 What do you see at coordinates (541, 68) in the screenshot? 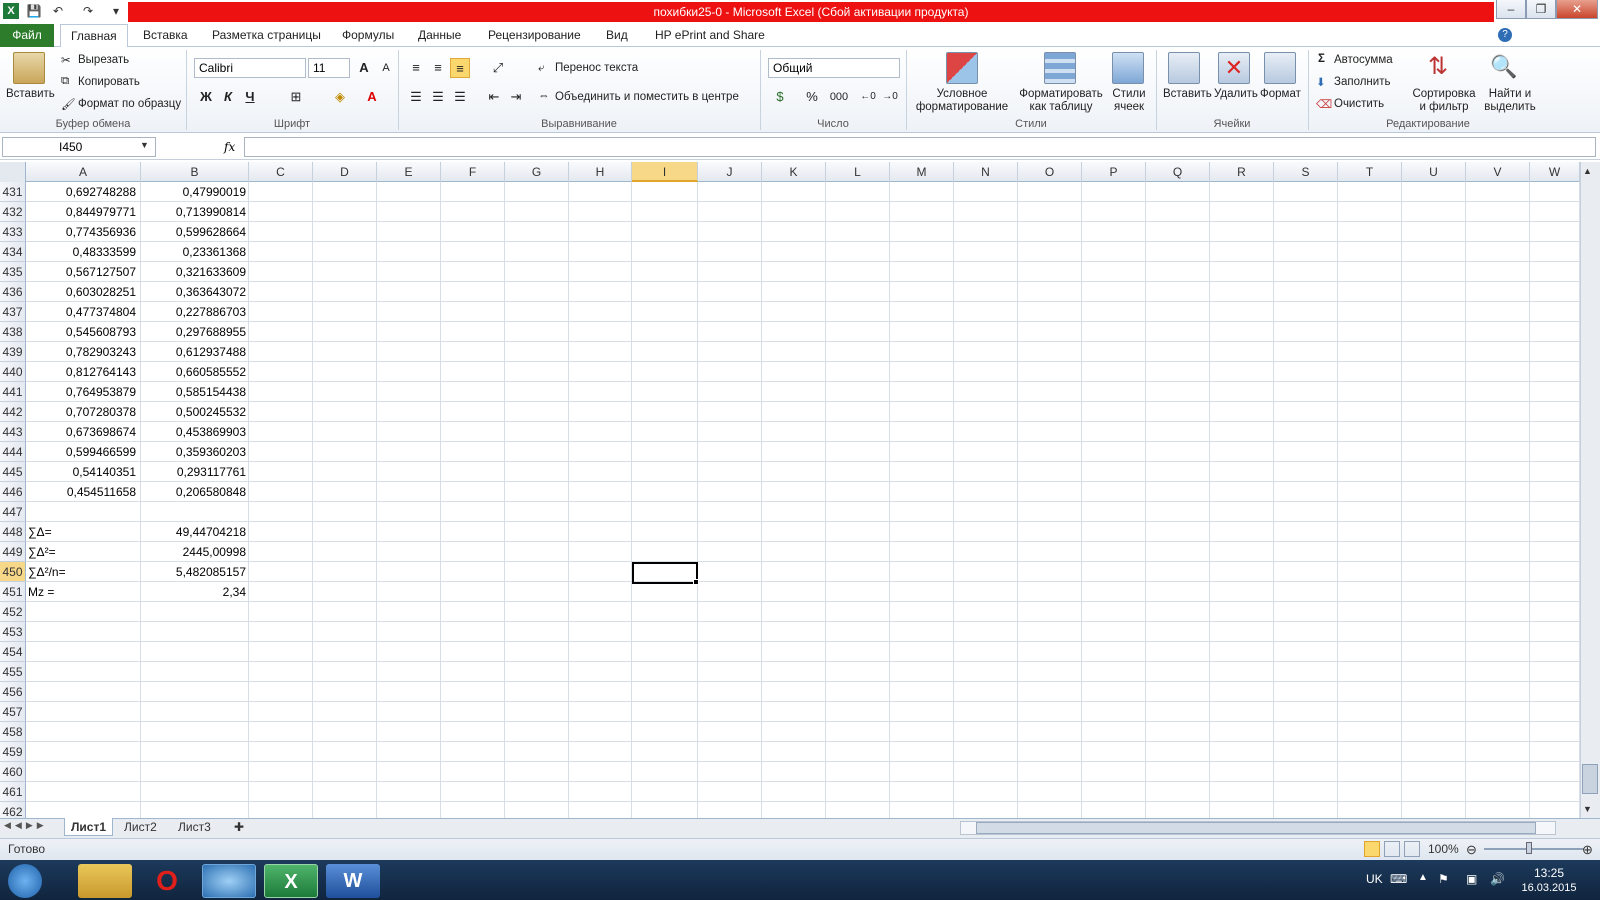
I see `wrap-text-icon: ⤶` at bounding box center [541, 68].